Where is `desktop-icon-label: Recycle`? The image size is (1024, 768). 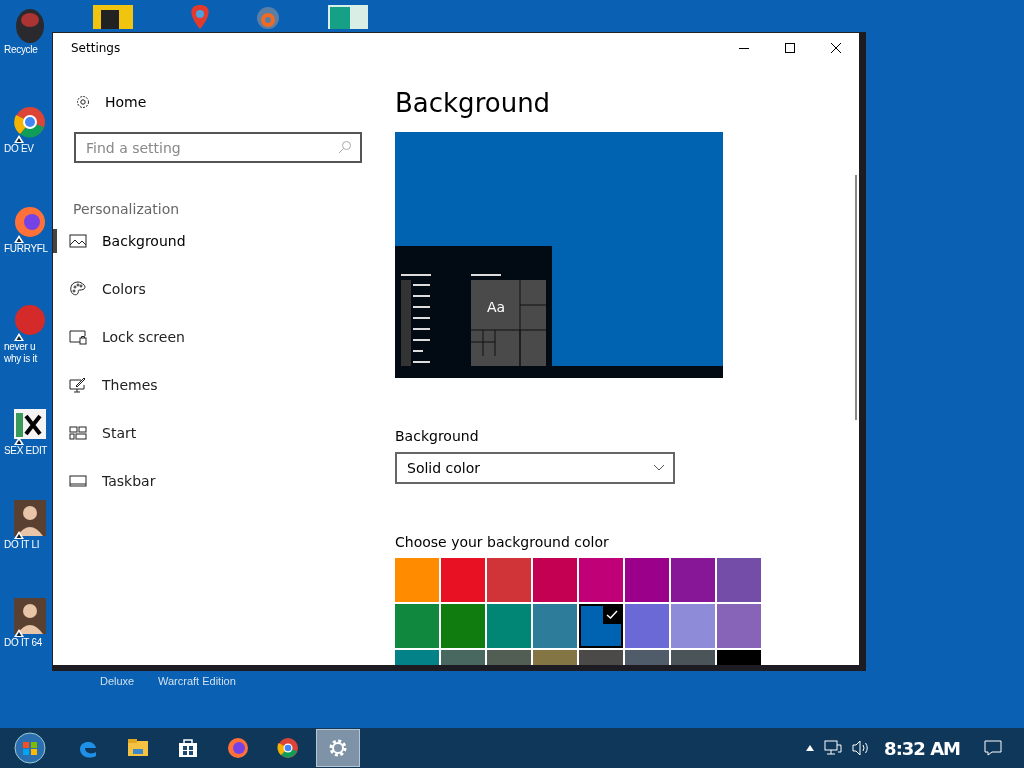 desktop-icon-label: Recycle is located at coordinates (27, 50).